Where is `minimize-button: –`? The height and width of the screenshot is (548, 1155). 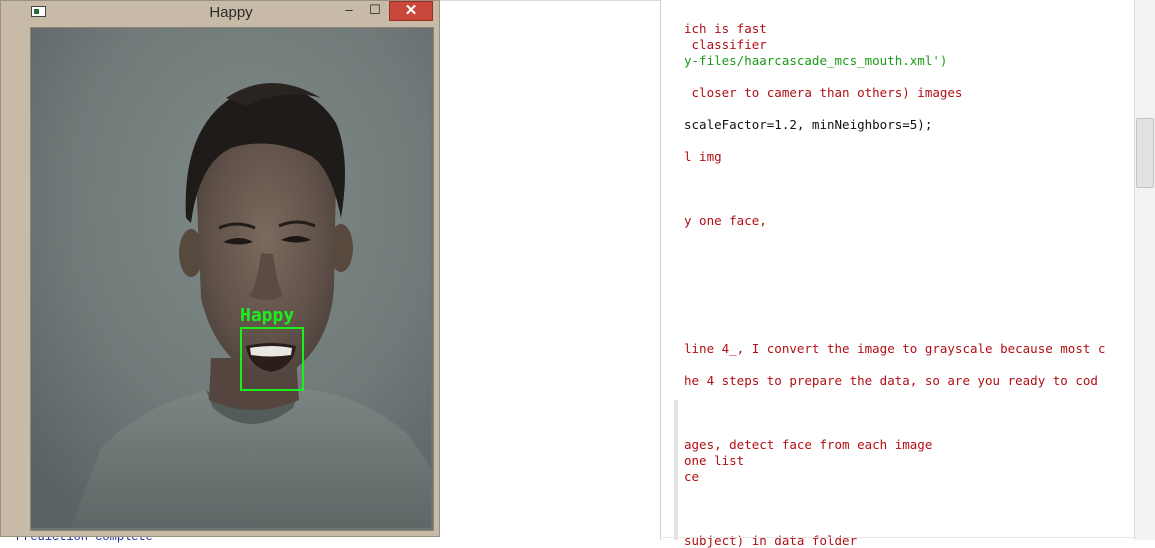
minimize-button: – is located at coordinates (349, 11).